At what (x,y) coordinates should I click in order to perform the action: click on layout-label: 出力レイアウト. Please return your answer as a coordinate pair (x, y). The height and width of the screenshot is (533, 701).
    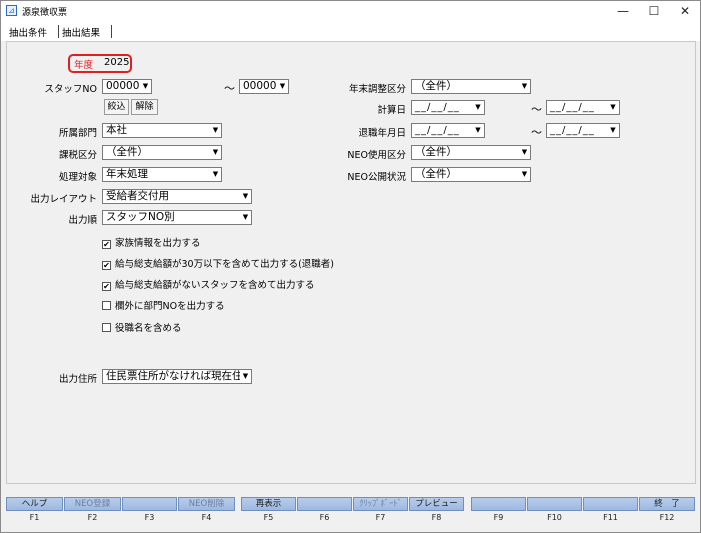
    Looking at the image, I should click on (63, 199).